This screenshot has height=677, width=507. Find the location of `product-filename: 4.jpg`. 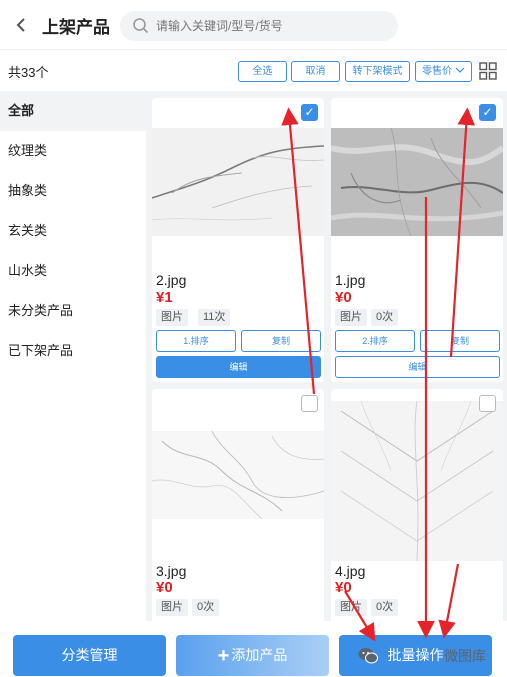

product-filename: 4.jpg is located at coordinates (350, 571).